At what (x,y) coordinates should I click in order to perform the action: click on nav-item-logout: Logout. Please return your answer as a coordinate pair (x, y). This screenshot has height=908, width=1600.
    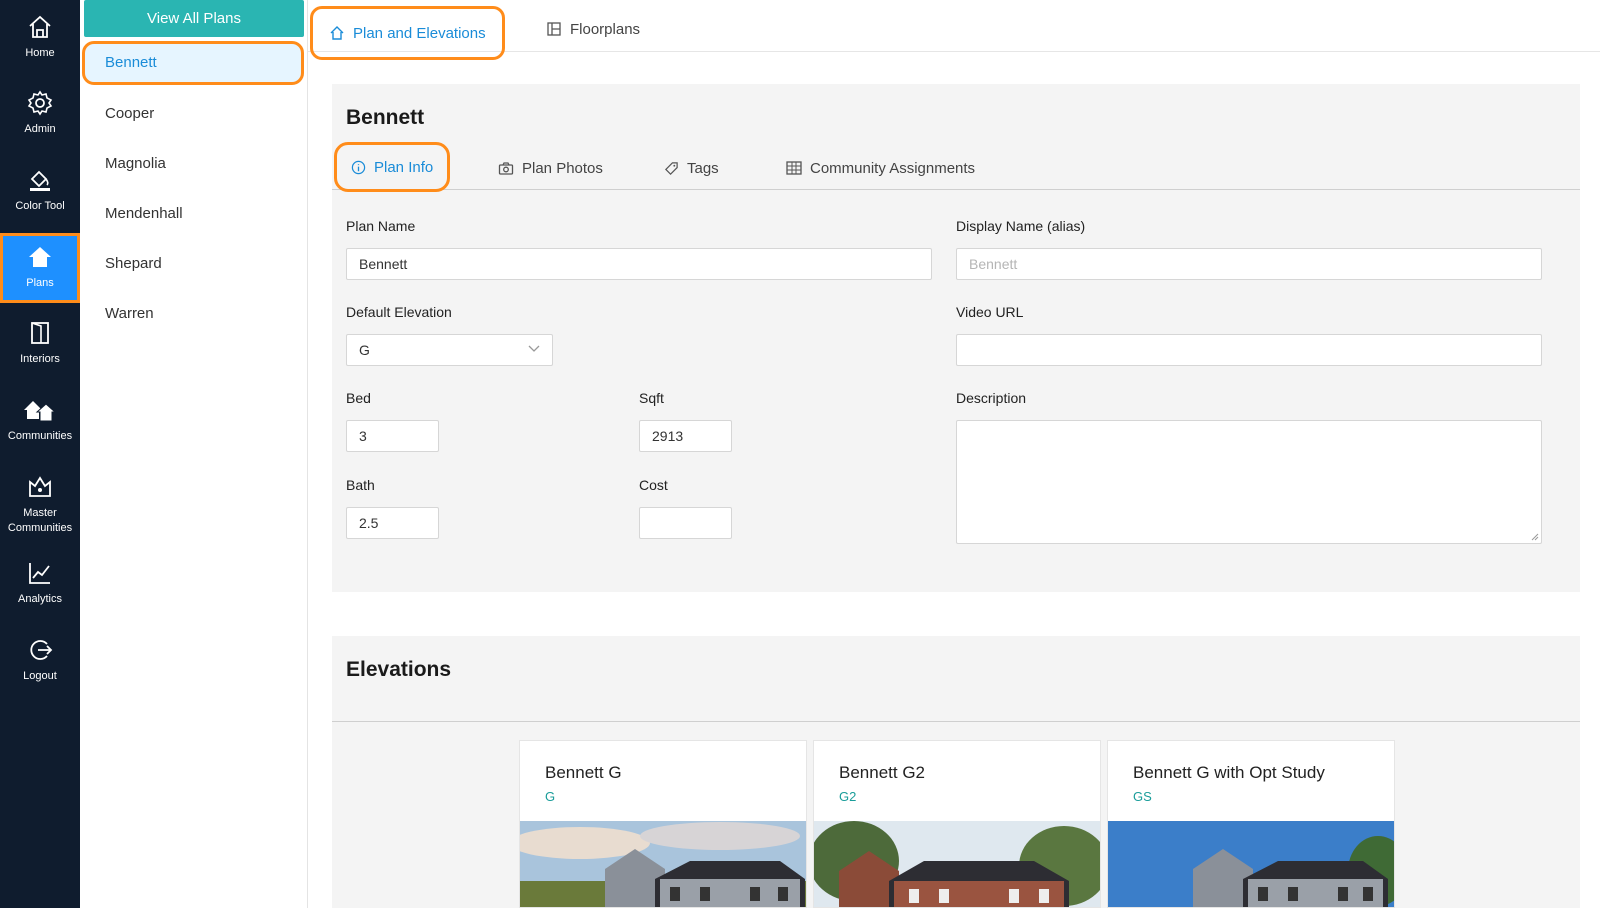
    Looking at the image, I should click on (40, 660).